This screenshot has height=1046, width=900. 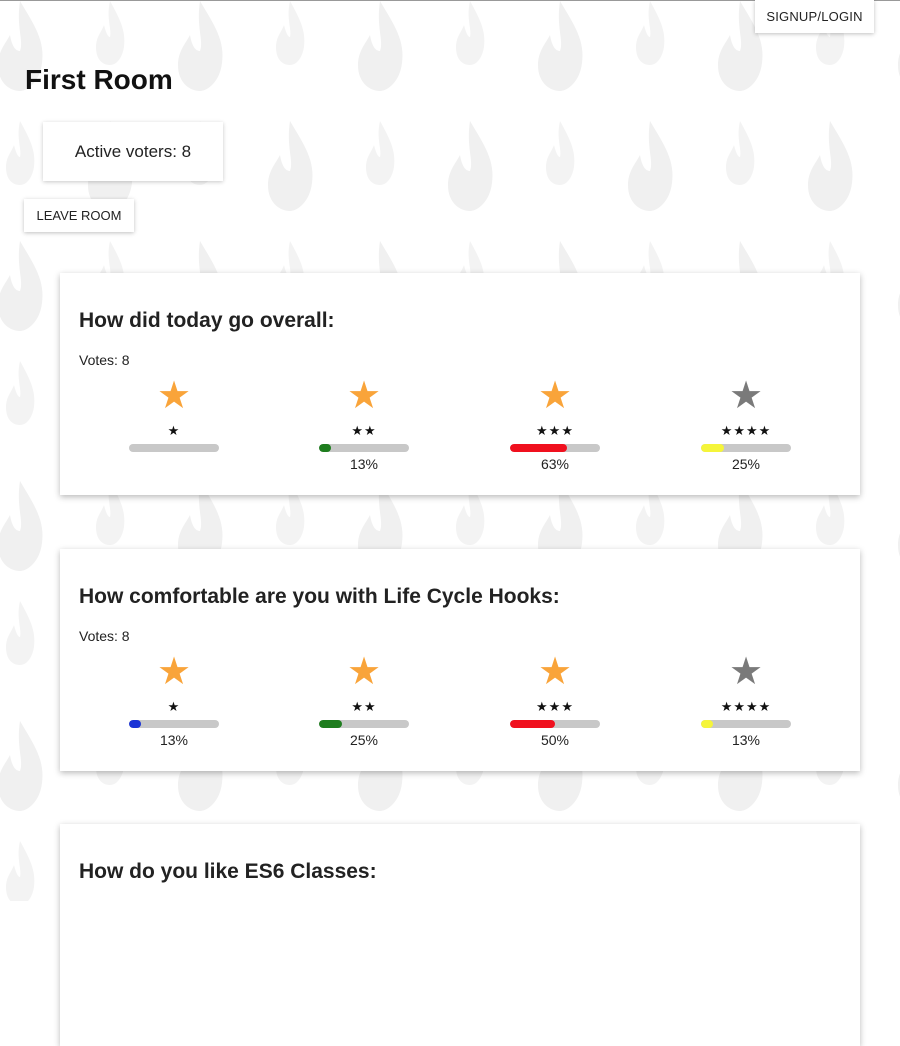 I want to click on room-title: First Room, so click(x=99, y=79).